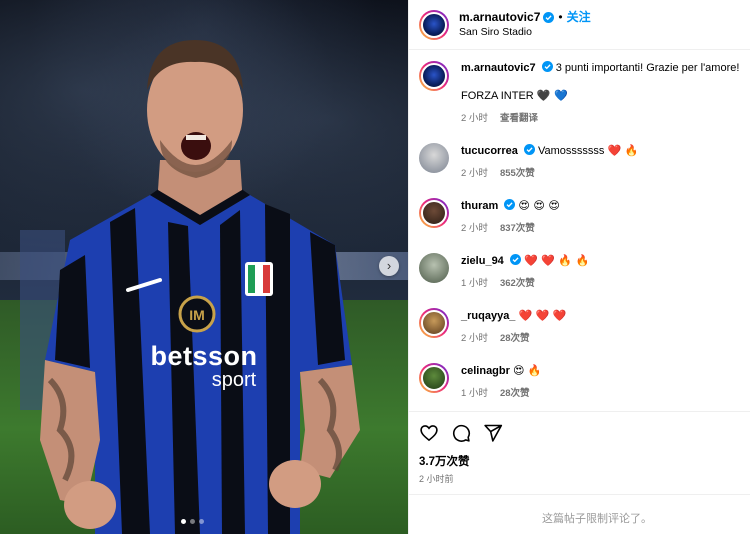 This screenshot has width=750, height=534. I want to click on caption-text: 3 punti importanti! Grazie per l'amore!, so click(647, 68).